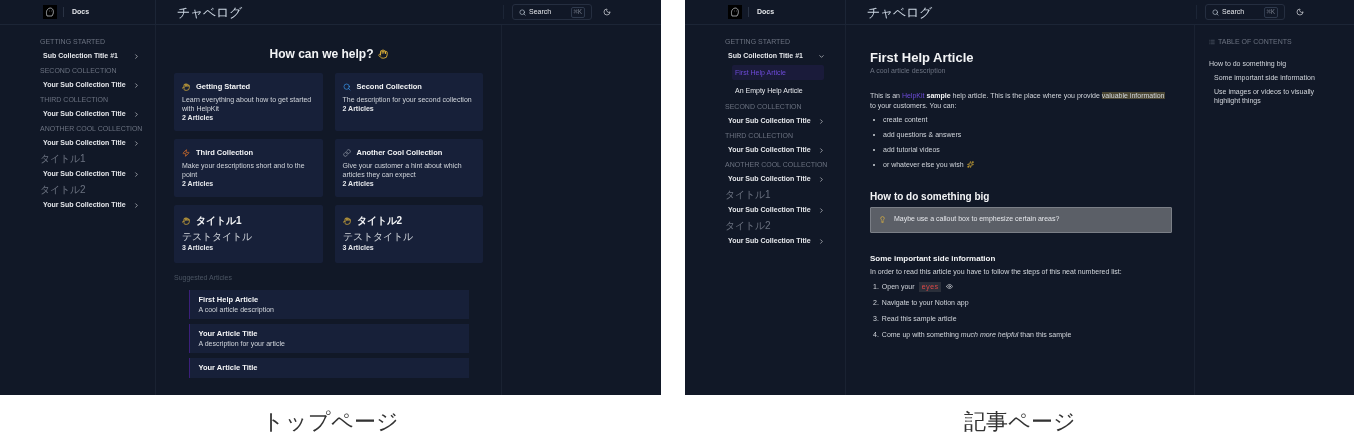 This screenshot has height=443, width=1354. I want to click on page-heading: How can we help?, so click(321, 54).